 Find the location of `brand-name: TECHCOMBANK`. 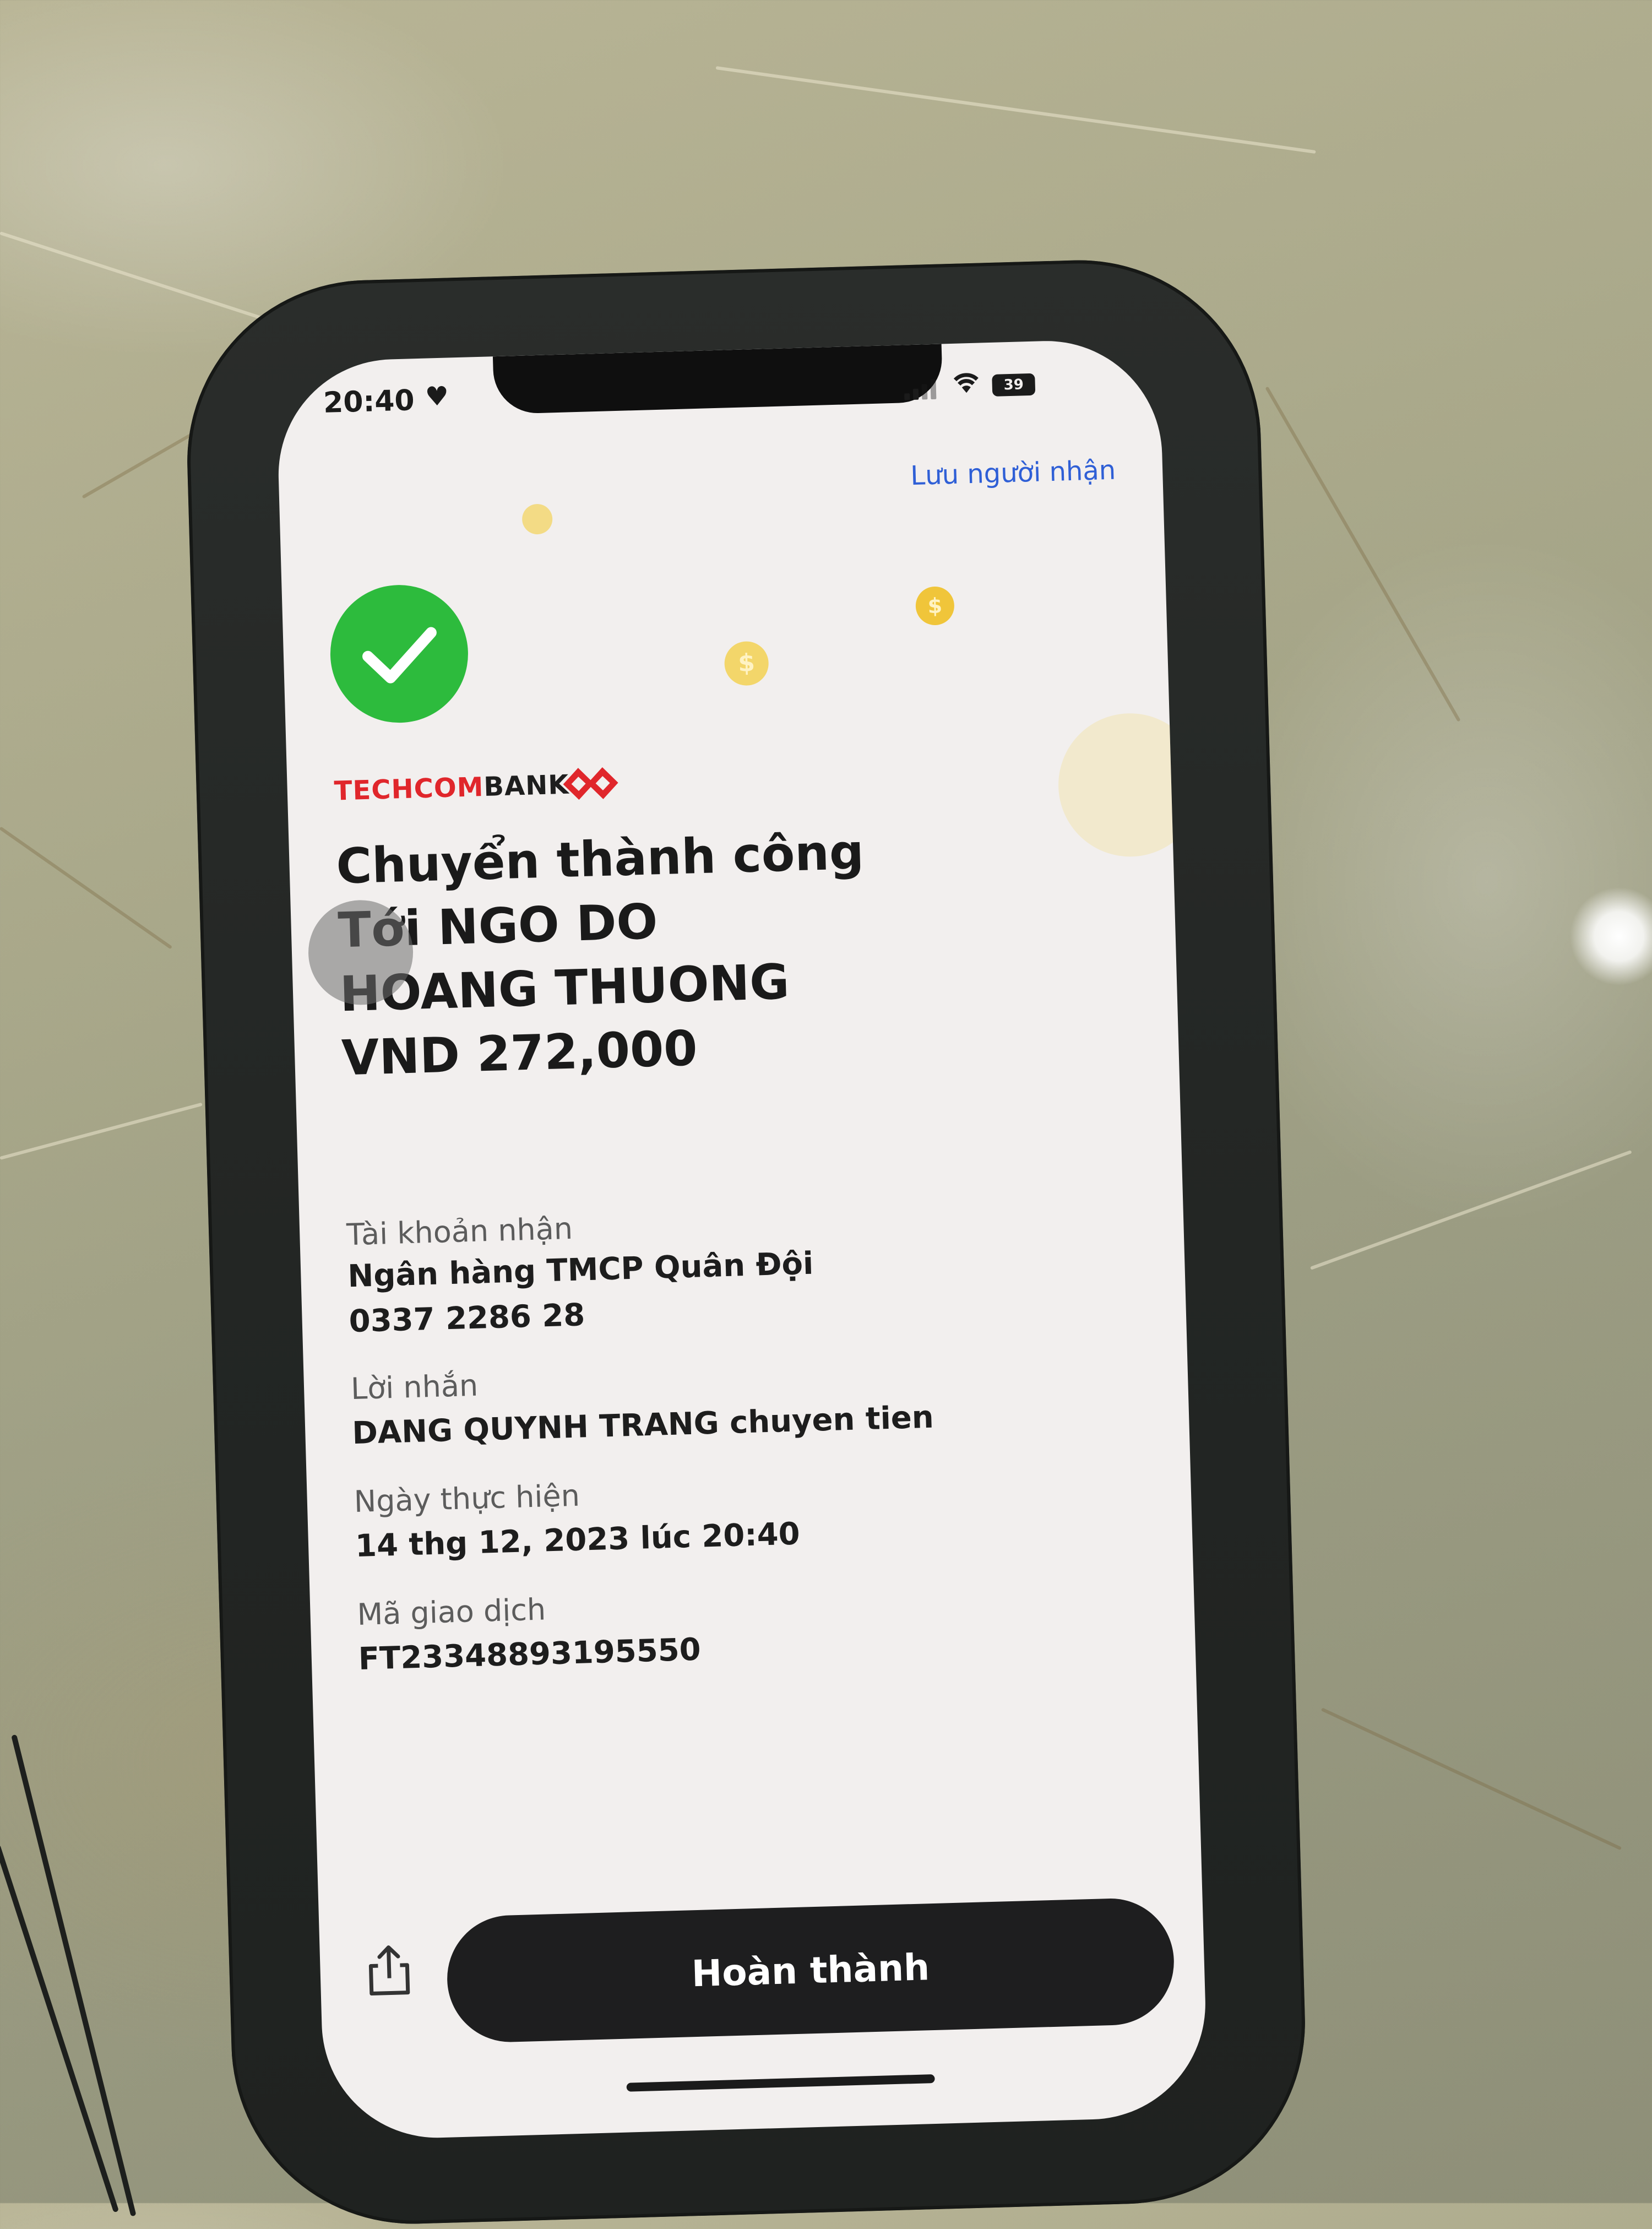

brand-name: TECHCOMBANK is located at coordinates (451, 788).